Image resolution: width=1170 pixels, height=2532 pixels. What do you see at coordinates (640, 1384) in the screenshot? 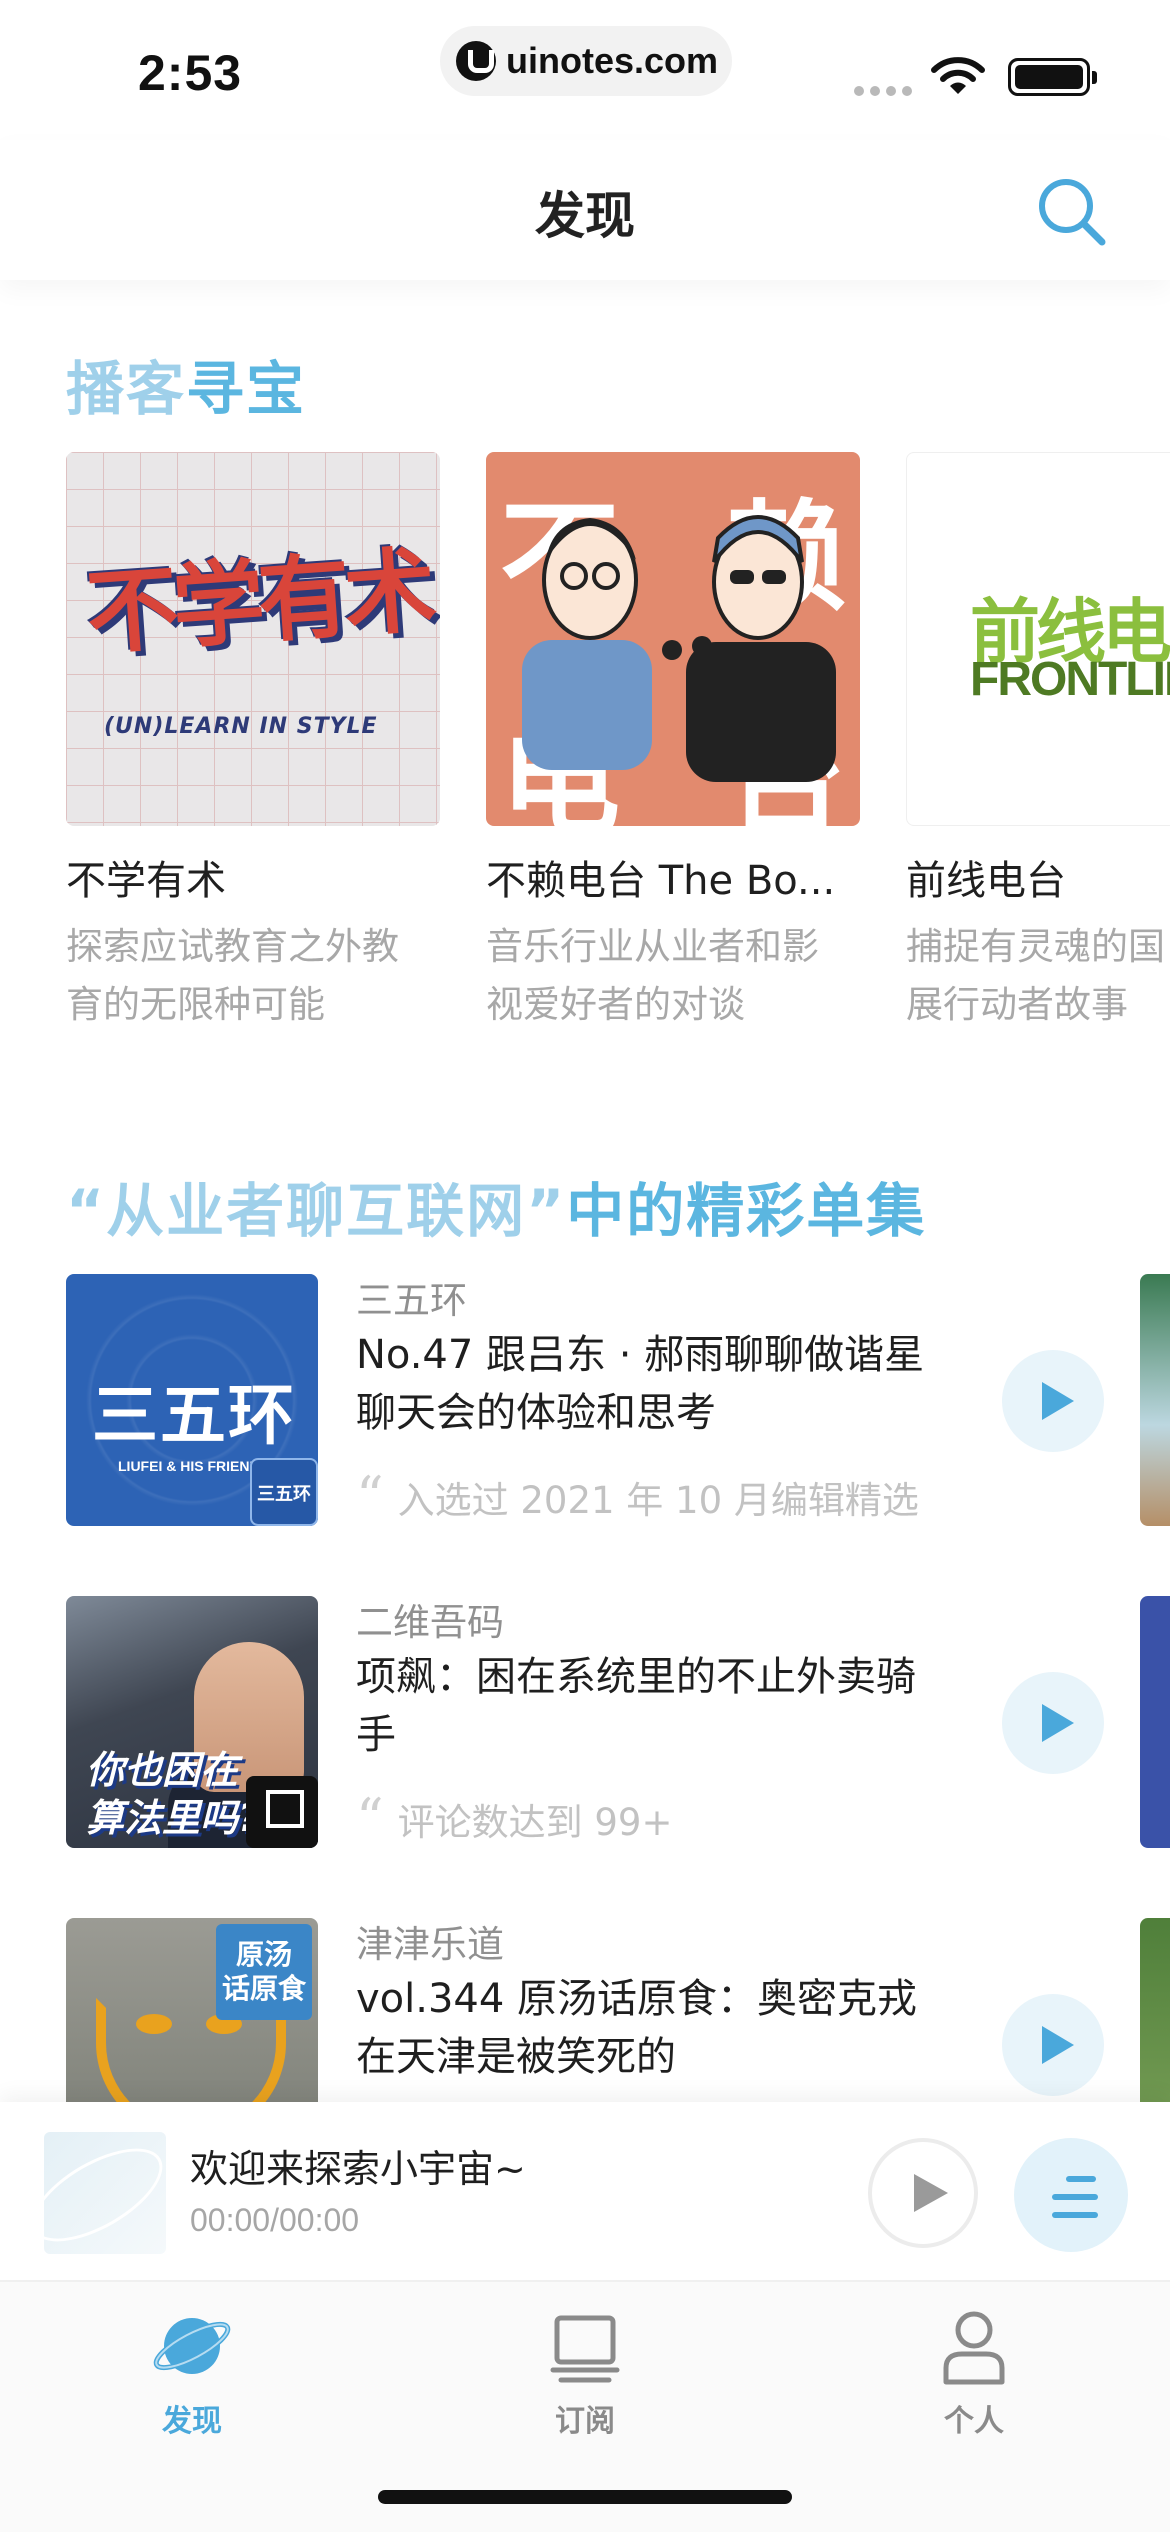
I see `episode-title: No.47 跟吕东 · 郝雨聊聊做谐星 聊天会的体验和思考` at bounding box center [640, 1384].